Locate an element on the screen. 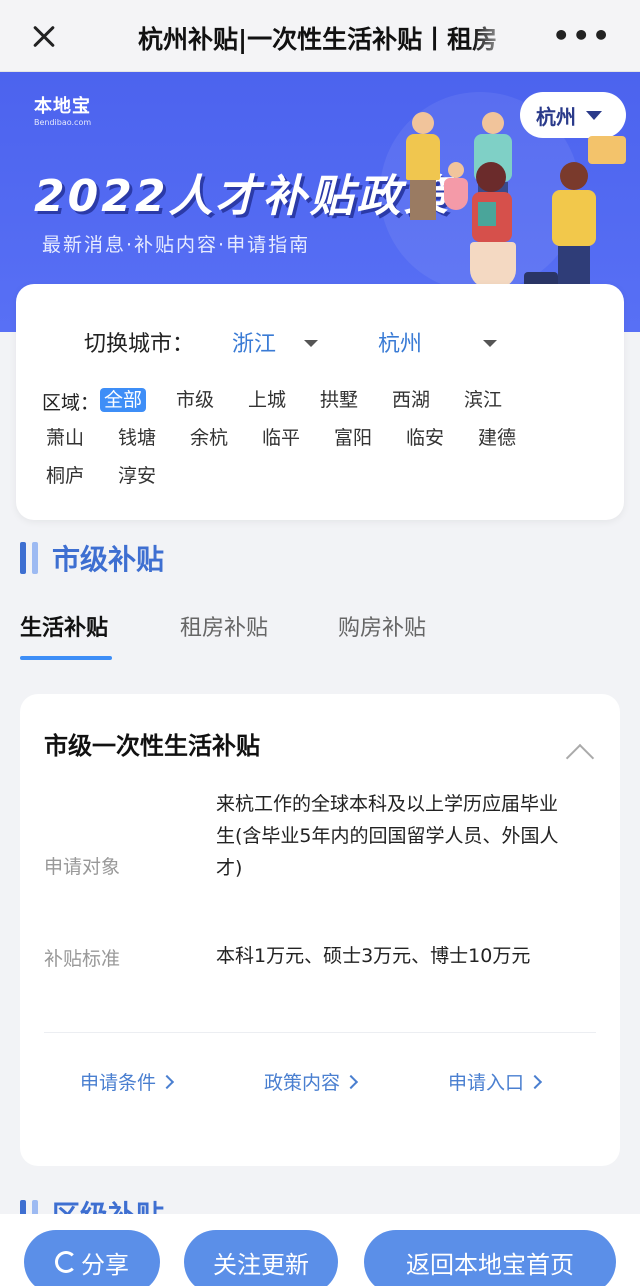 The width and height of the screenshot is (640, 1286). province-caret-icon is located at coordinates (311, 343).